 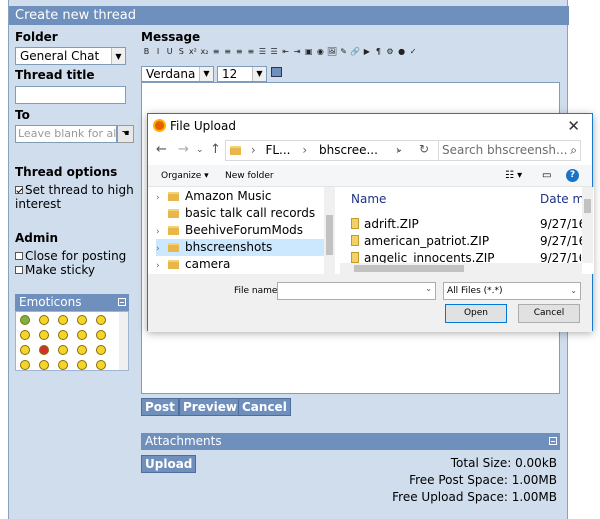 I want to click on column-header-date: Date m, so click(x=562, y=199).